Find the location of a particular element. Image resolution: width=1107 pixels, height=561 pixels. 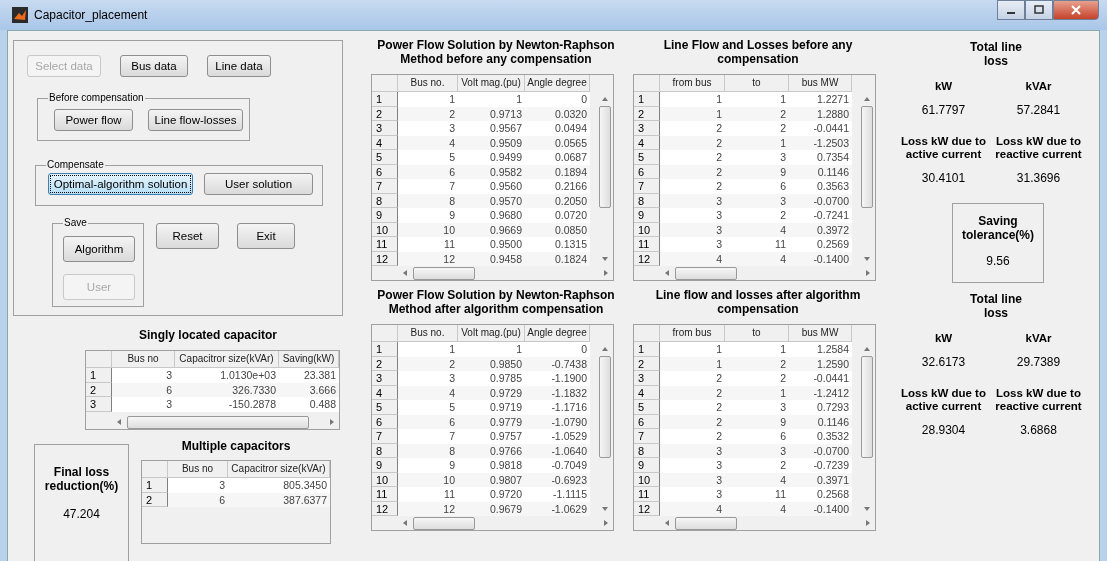

column-header: Saving(kW) is located at coordinates (309, 359).